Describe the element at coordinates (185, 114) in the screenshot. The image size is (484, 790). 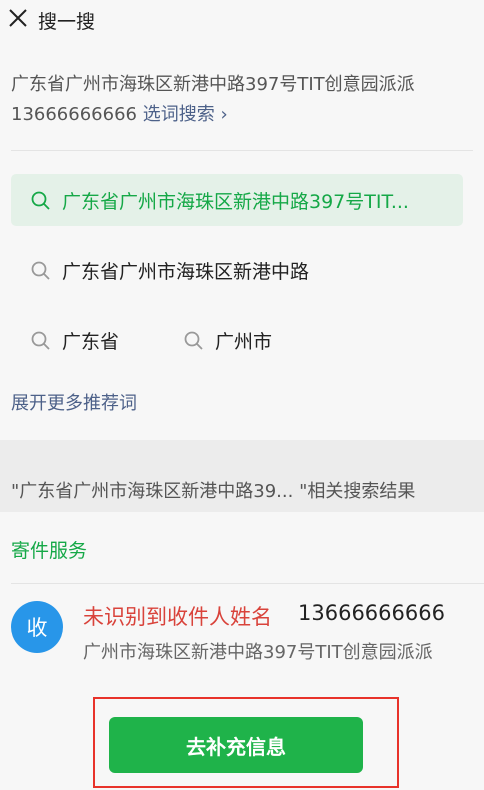
I see `pick-word-search-link: 选词搜索 ›` at that location.